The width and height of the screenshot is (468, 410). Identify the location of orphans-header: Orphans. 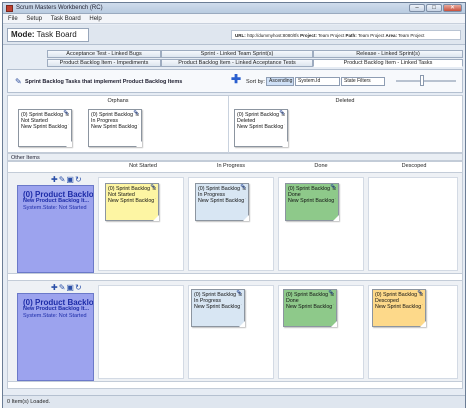
(118, 101).